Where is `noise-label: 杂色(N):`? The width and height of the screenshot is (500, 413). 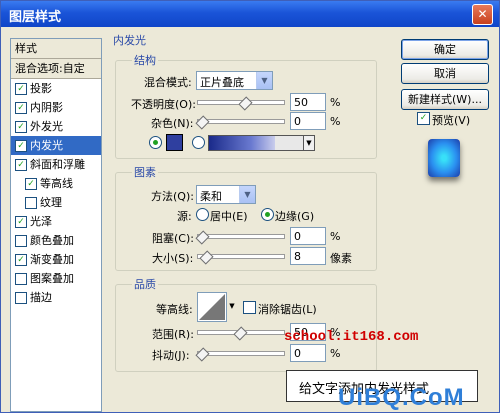
noise-label: 杂色(N): is located at coordinates (172, 123).